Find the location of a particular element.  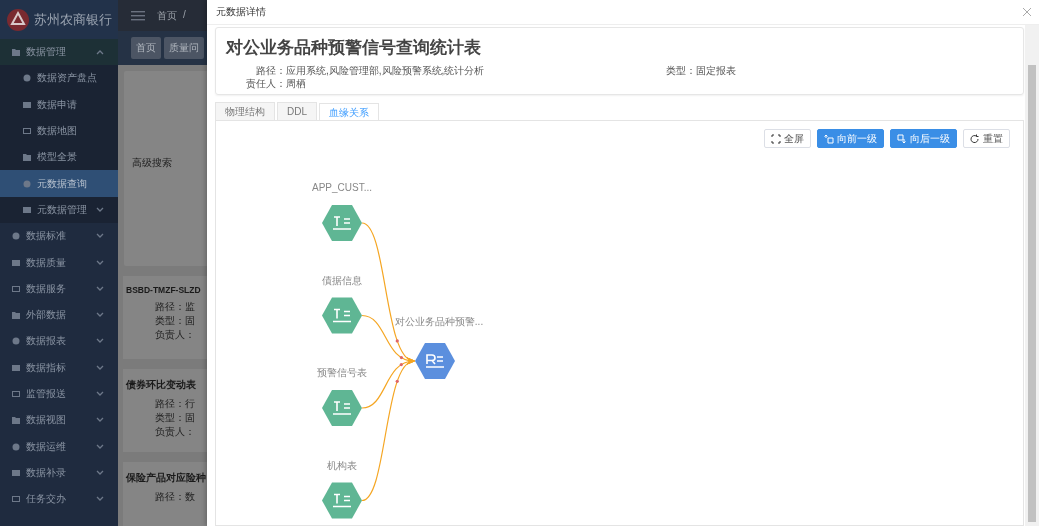

logo-icon is located at coordinates (18, 19).